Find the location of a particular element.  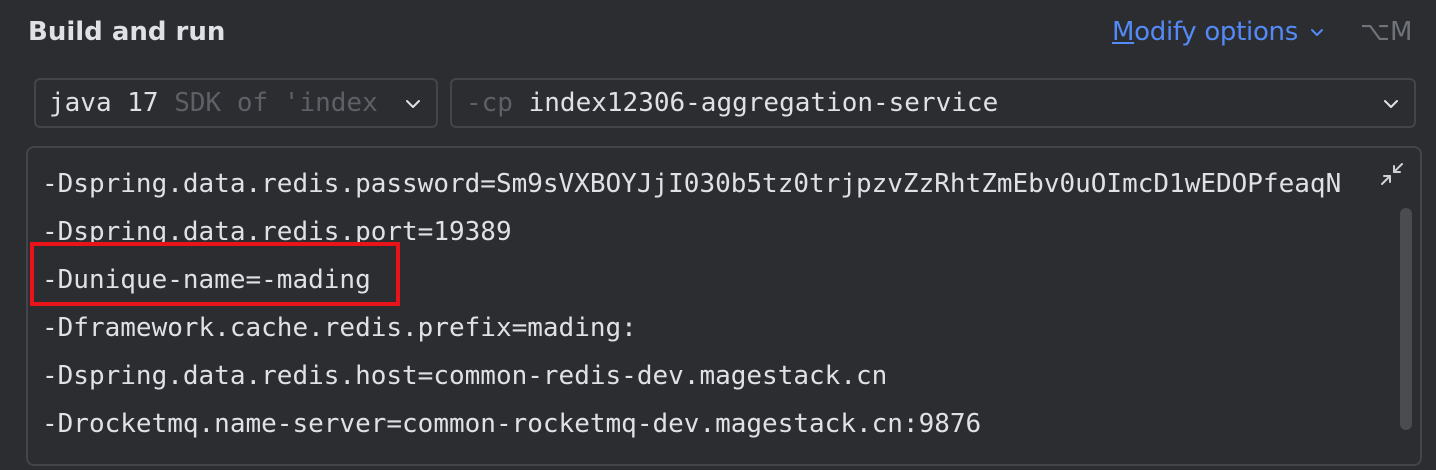

vm-option-line: -Dframework.cache.redis.prefix=mading: is located at coordinates (339, 328).